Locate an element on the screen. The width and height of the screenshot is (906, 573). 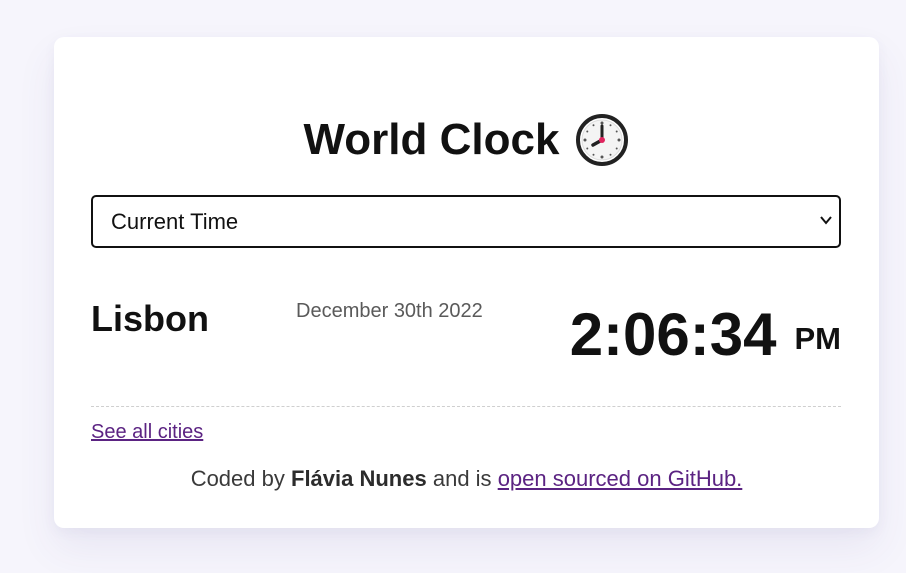
github-link: open sourced on GitHub. is located at coordinates (620, 478).